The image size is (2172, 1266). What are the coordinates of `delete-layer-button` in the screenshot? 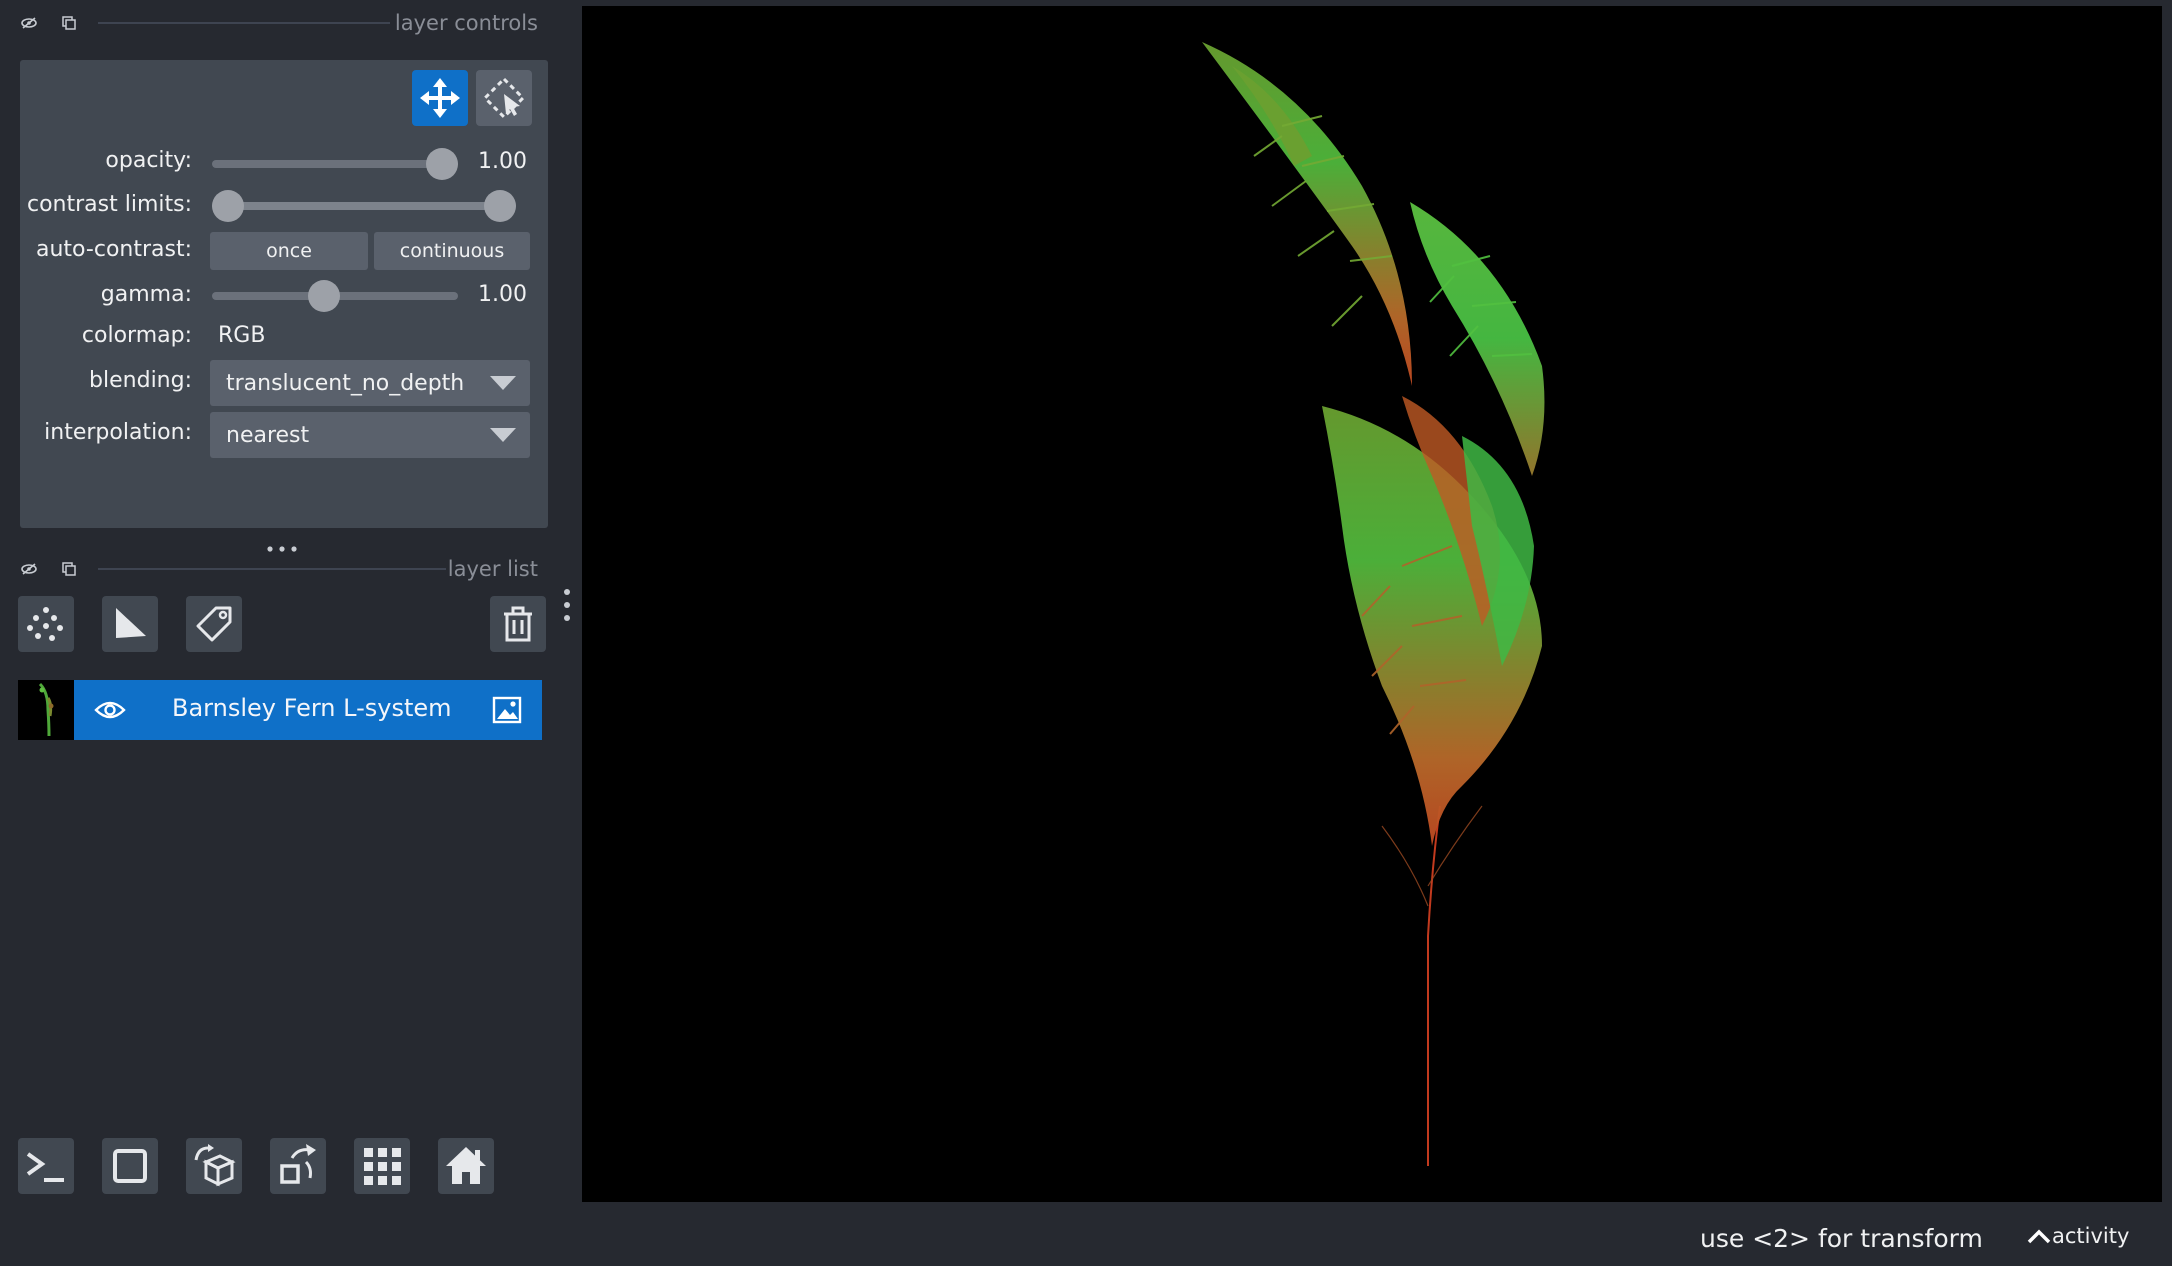 It's located at (518, 624).